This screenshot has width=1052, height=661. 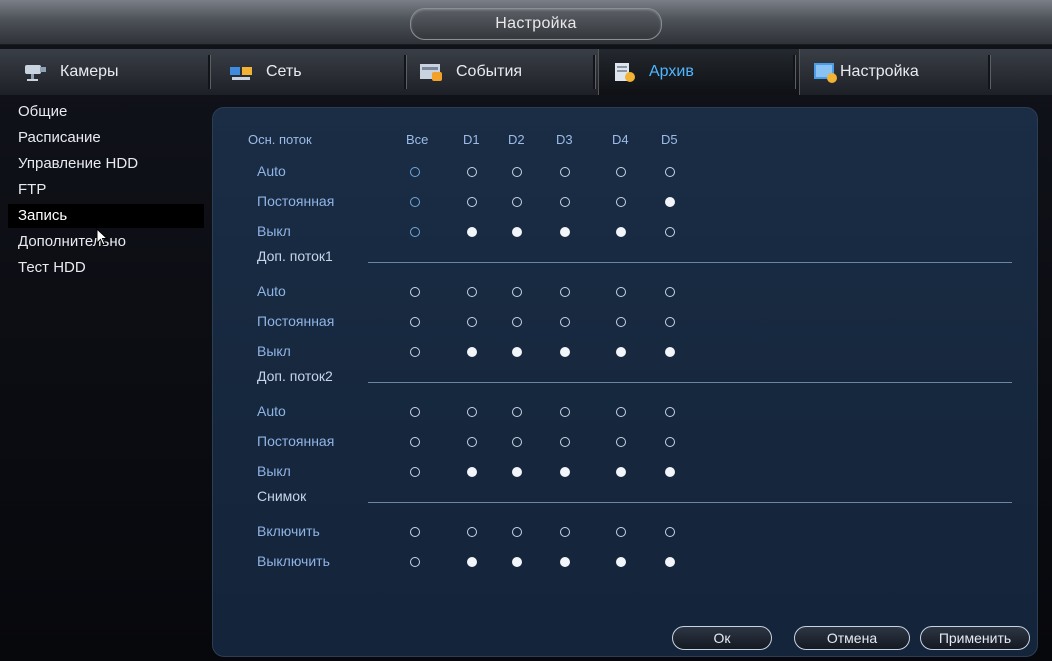 I want to click on sidebar-item-record: Запись, so click(x=106, y=216).